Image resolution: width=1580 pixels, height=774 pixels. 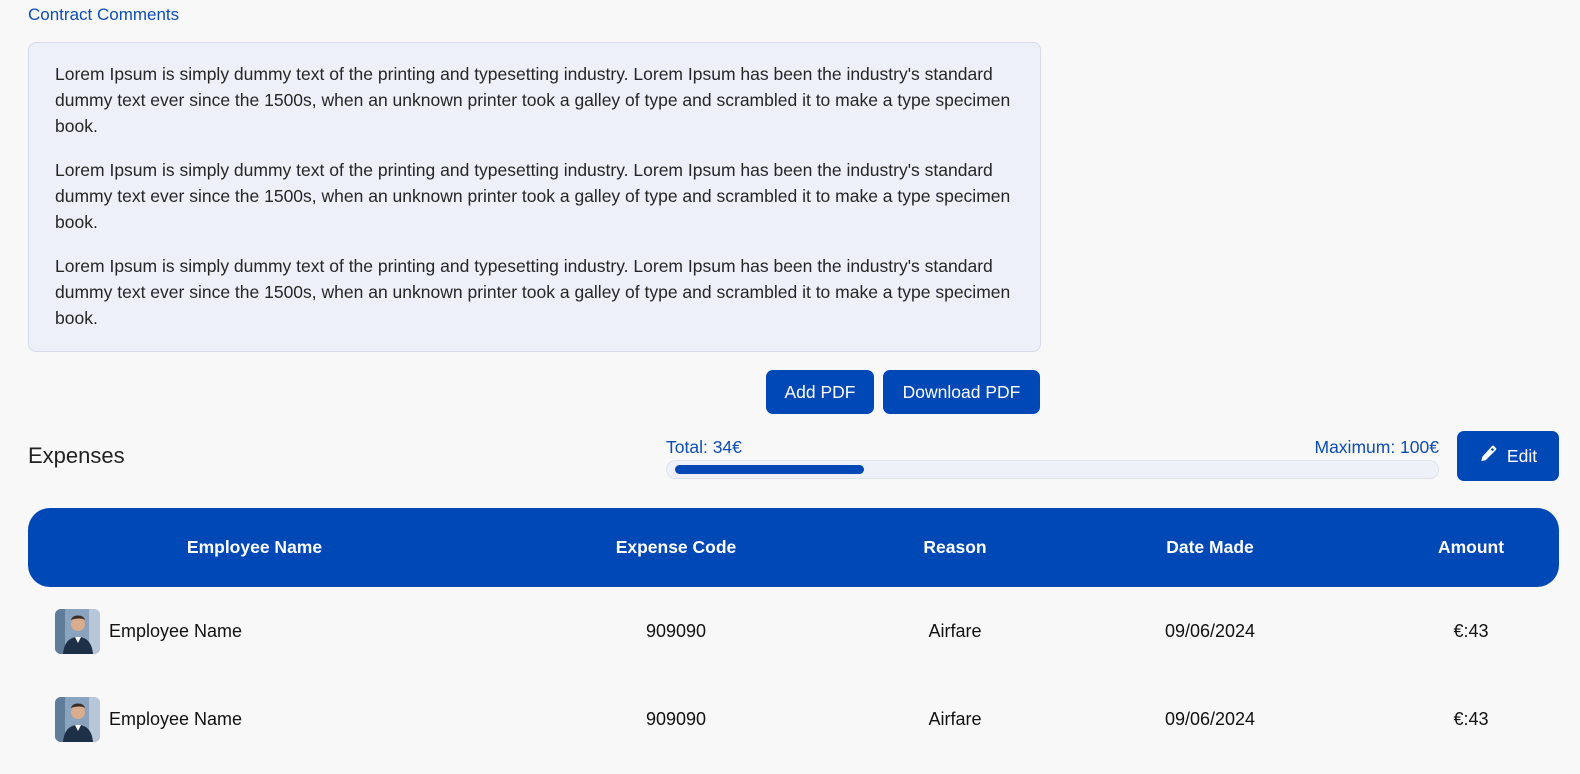 I want to click on contract-comments-title: Contract Comments, so click(x=104, y=14).